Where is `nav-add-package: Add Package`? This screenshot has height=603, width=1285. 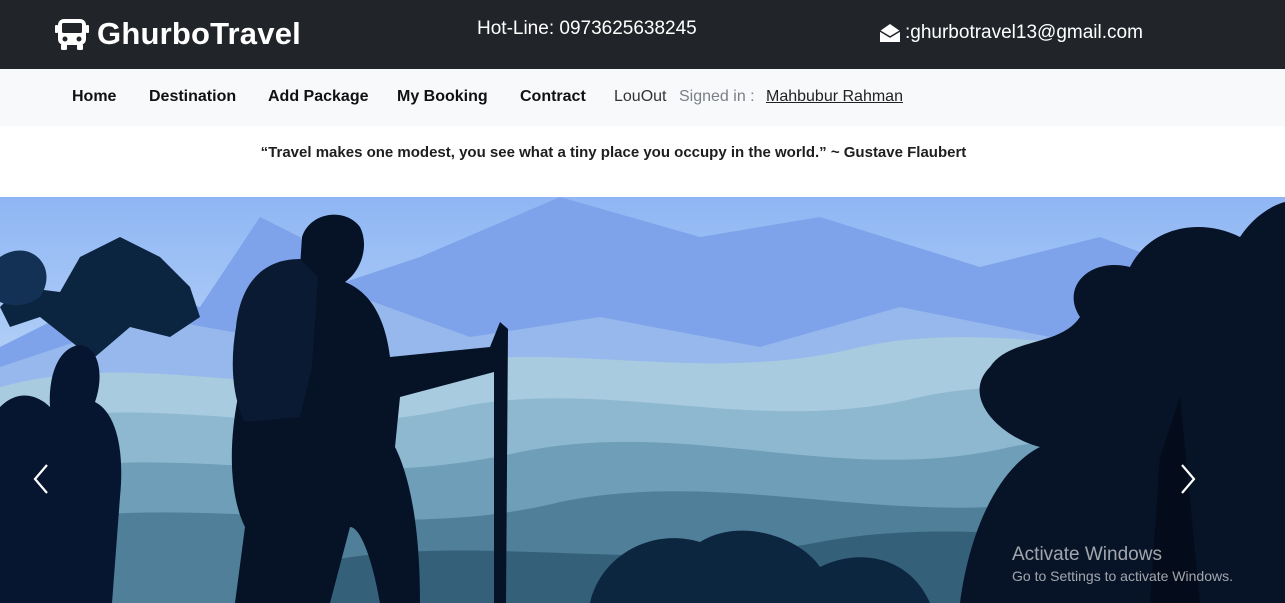 nav-add-package: Add Package is located at coordinates (318, 97).